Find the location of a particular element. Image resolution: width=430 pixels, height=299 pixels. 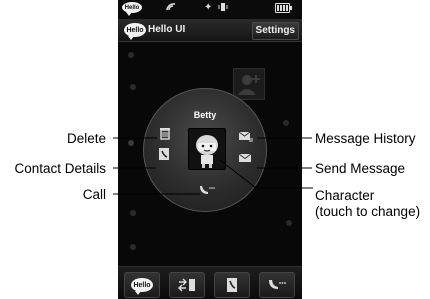

callout-send-message: Send Message is located at coordinates (360, 168).